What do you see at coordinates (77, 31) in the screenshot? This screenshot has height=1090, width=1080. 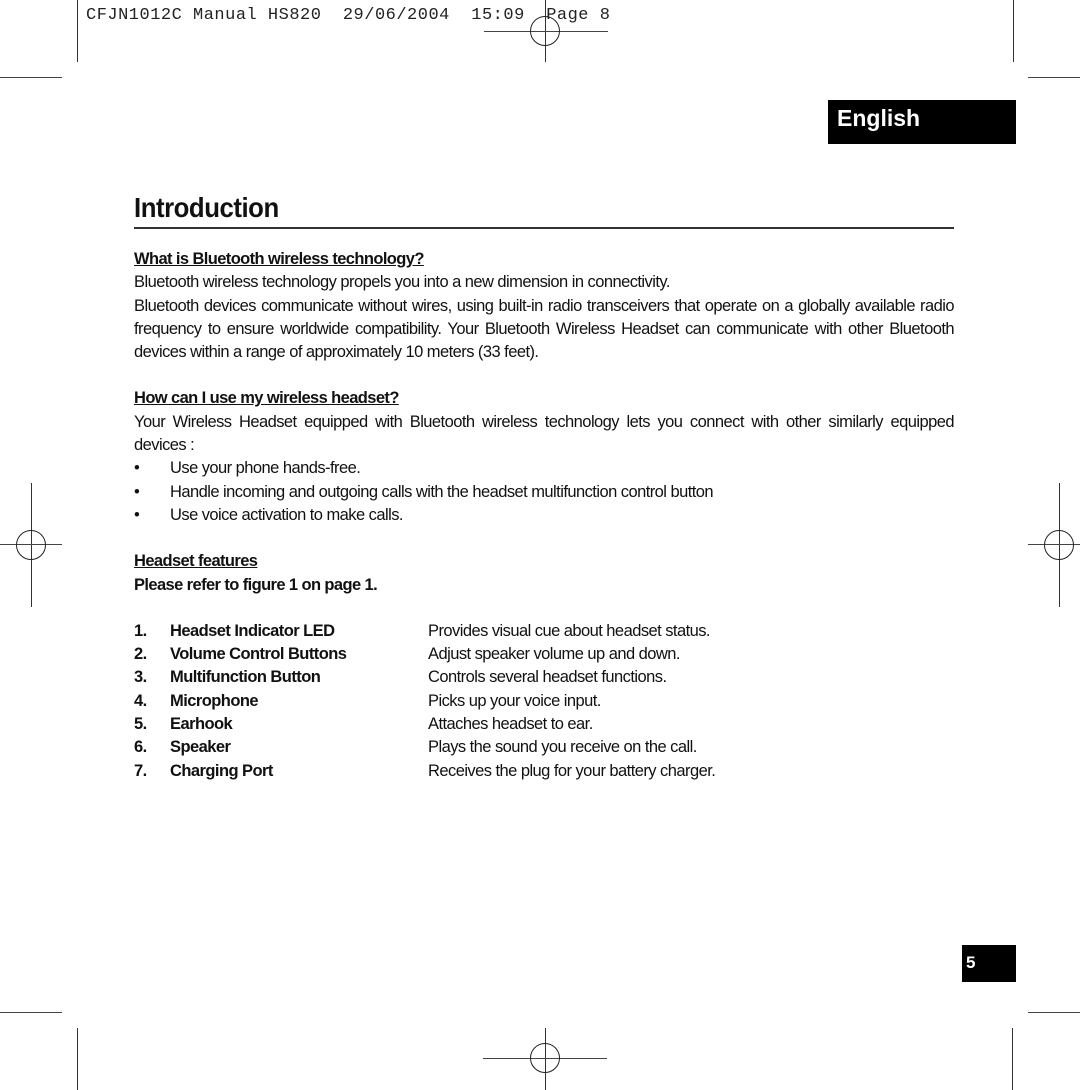 I see `crop-mark-top-left-vertical` at bounding box center [77, 31].